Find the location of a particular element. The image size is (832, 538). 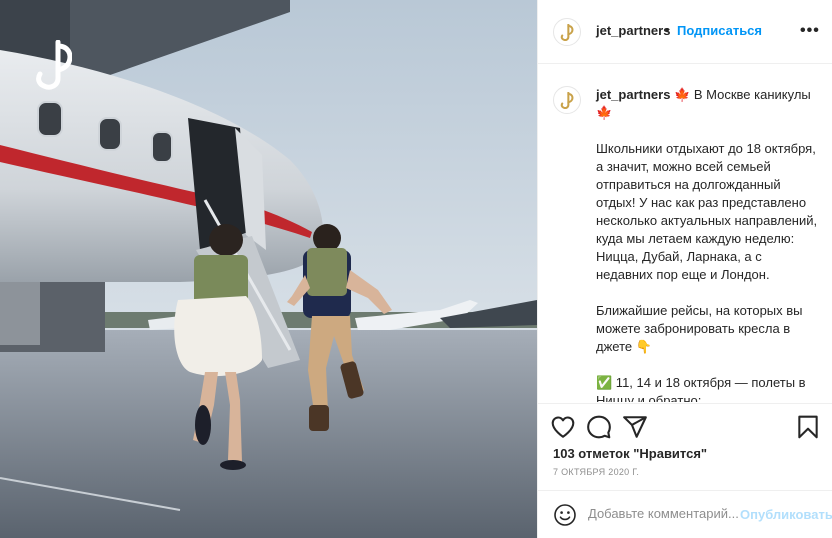

publish-button: Опубликовать is located at coordinates (786, 514).